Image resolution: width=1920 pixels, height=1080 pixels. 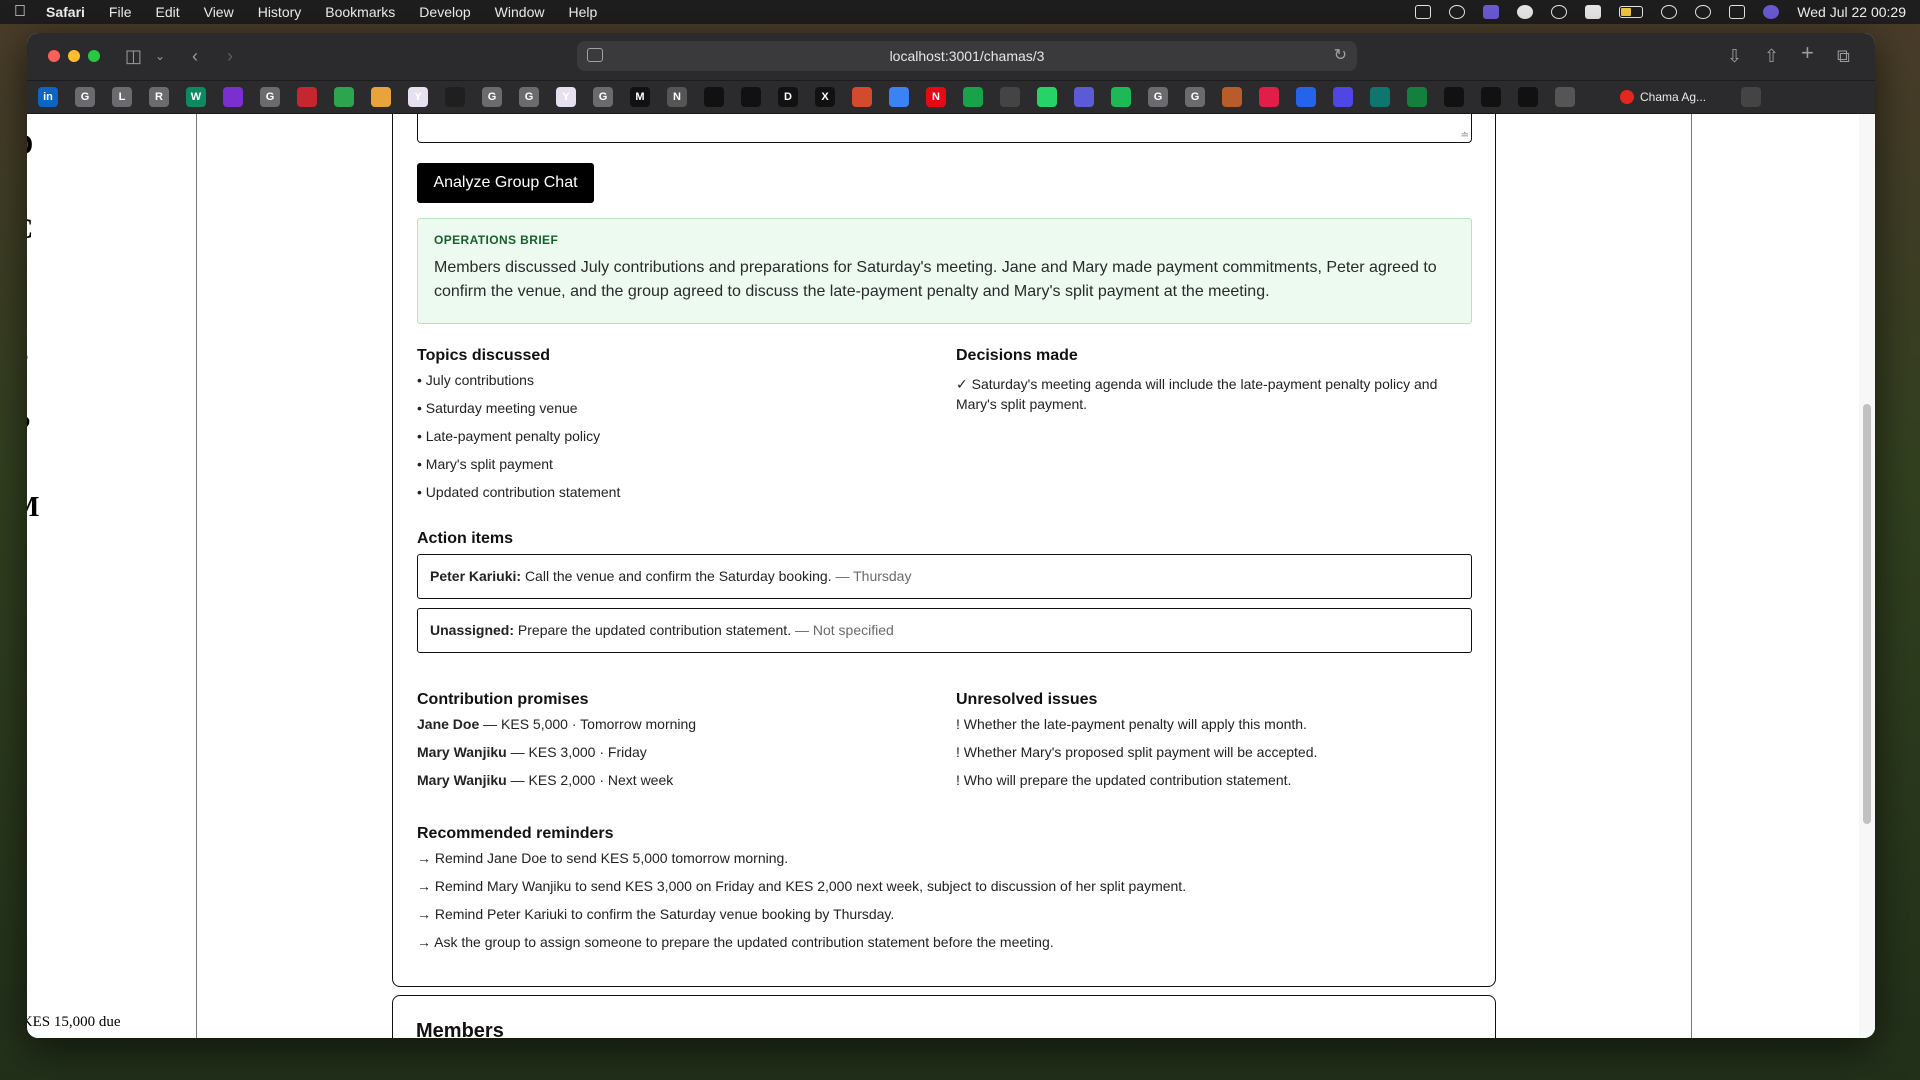 I want to click on scrollbar-thumb, so click(x=1867, y=614).